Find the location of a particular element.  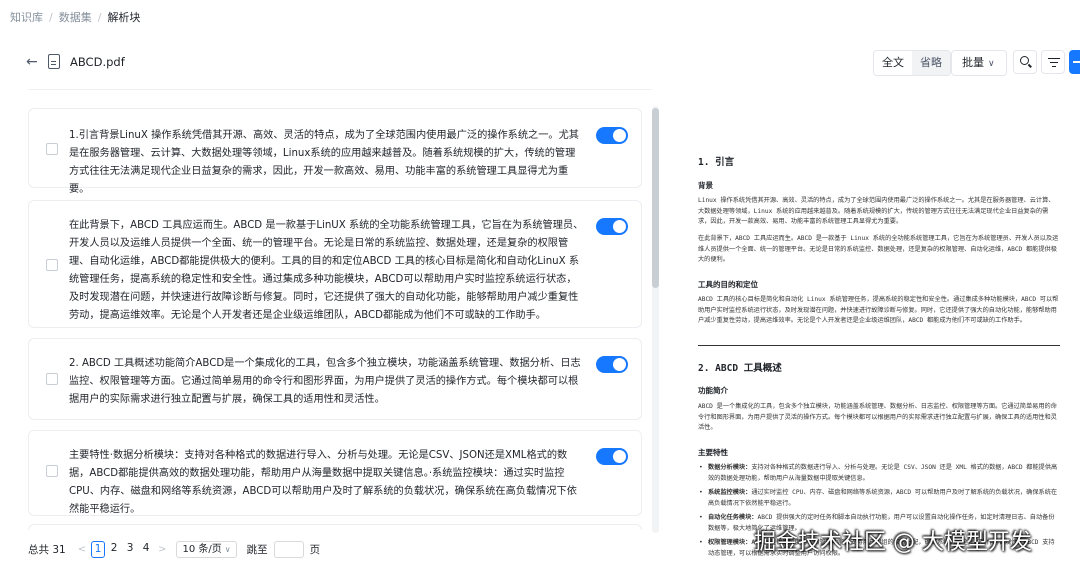

file-name: ABCD.pdf is located at coordinates (97, 62).